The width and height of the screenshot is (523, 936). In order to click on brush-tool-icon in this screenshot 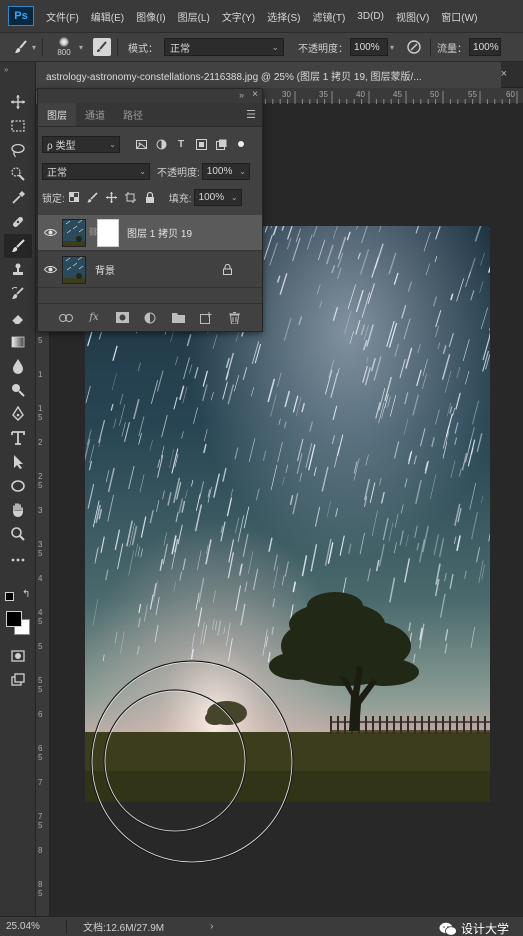, I will do `click(18, 246)`.